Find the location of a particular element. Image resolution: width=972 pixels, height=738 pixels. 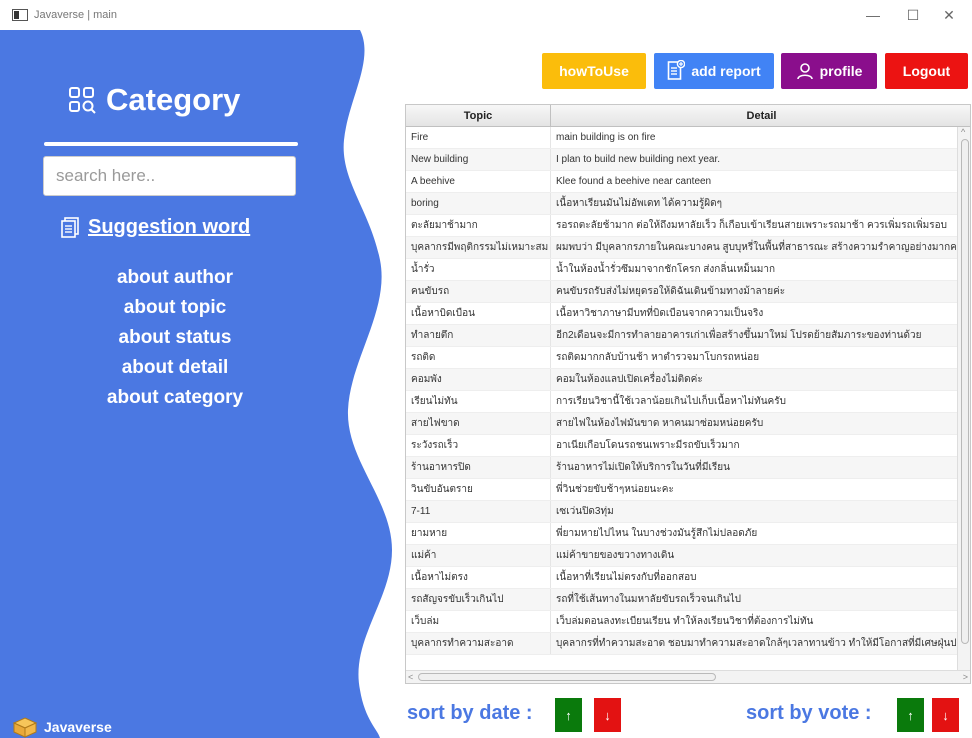

scroll-right-arrow: > is located at coordinates (965, 677).